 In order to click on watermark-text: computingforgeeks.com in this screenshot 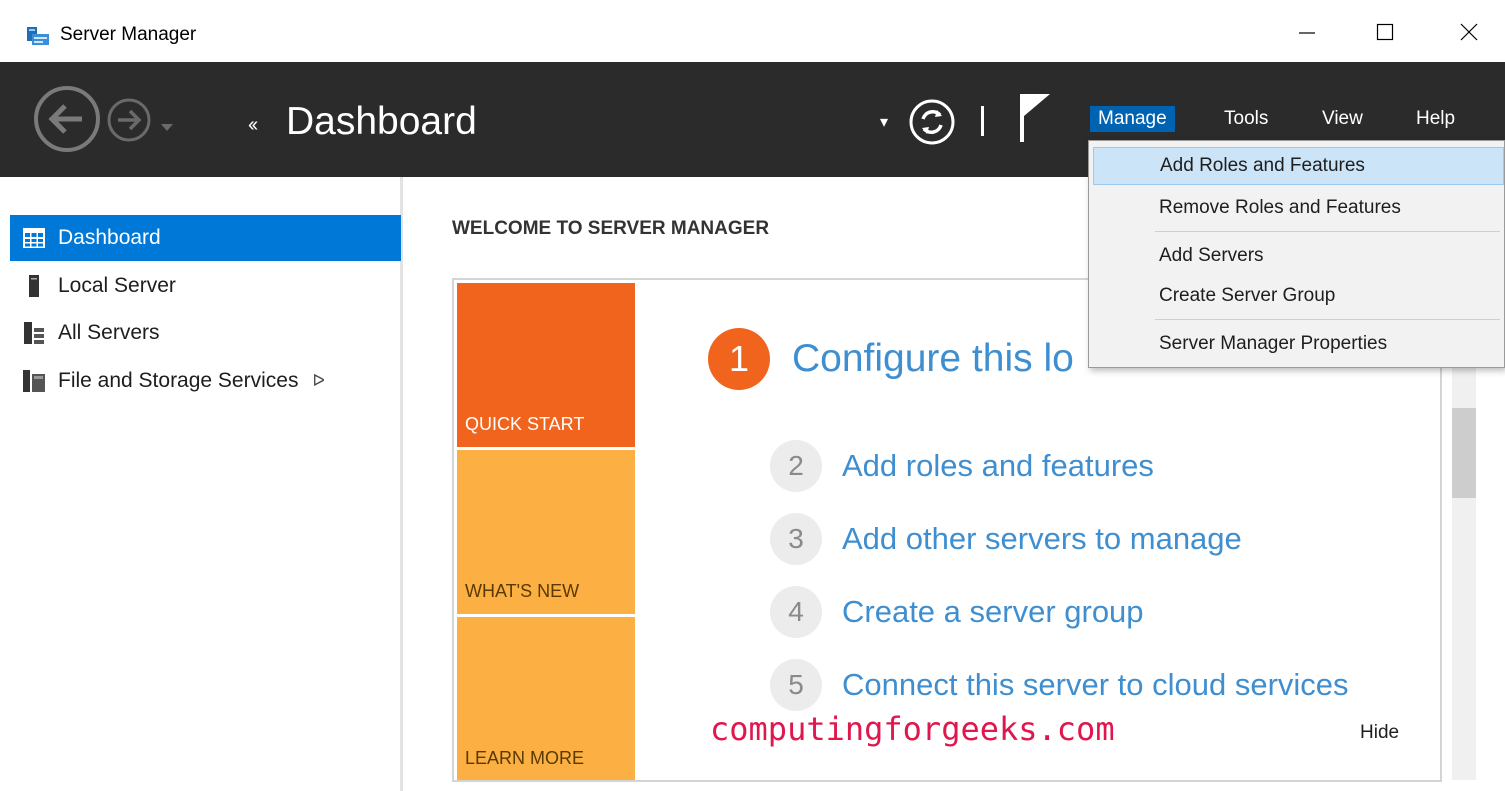, I will do `click(912, 729)`.